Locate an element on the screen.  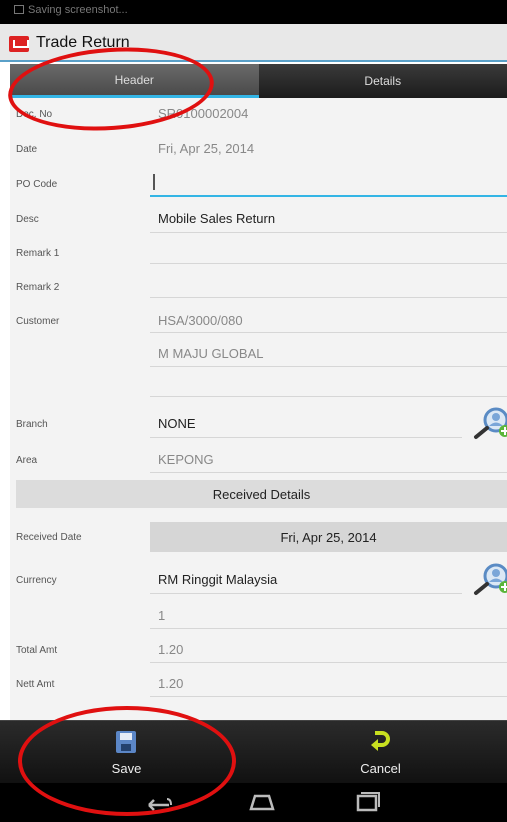
branch-lookup-icon is located at coordinates (489, 424).